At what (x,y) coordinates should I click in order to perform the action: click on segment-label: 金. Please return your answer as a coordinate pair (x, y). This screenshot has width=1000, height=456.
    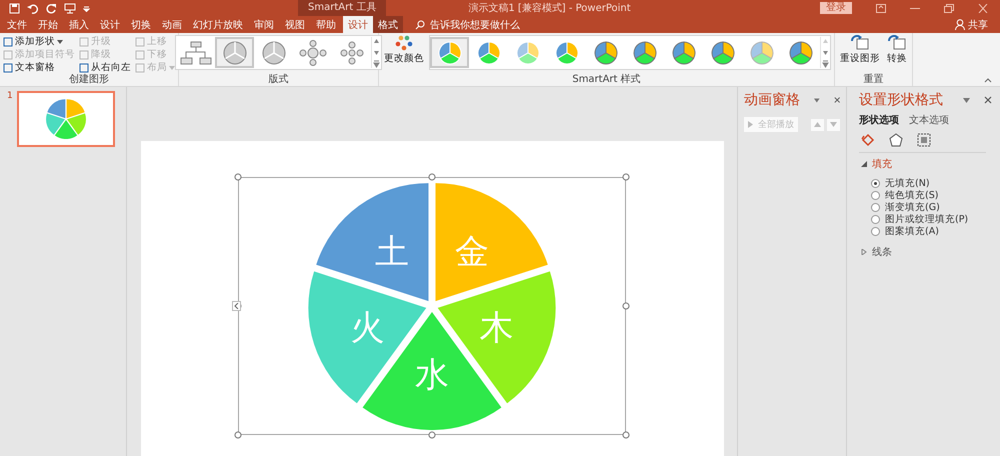
    Looking at the image, I should click on (471, 252).